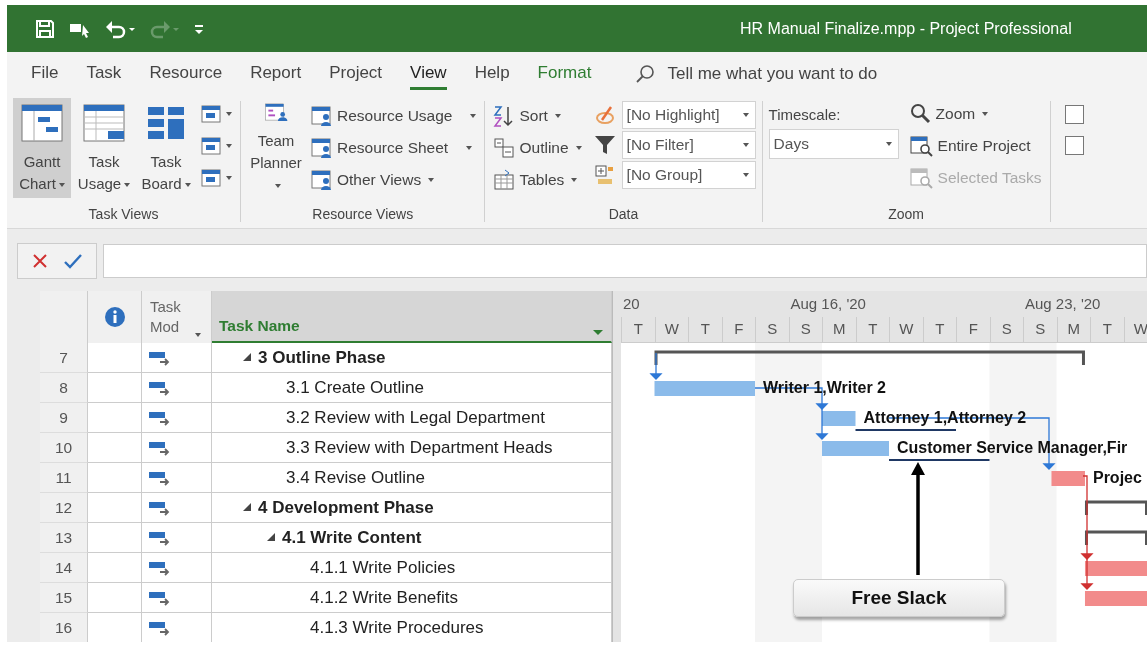  I want to click on gantt-chart-icon, so click(42, 123).